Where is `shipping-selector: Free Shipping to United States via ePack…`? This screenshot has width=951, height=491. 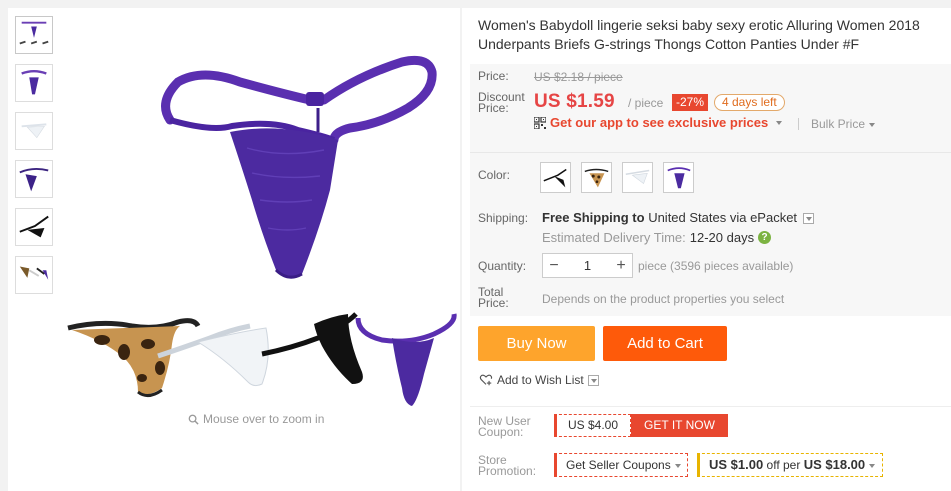
shipping-selector: Free Shipping to United States via ePack… is located at coordinates (678, 217).